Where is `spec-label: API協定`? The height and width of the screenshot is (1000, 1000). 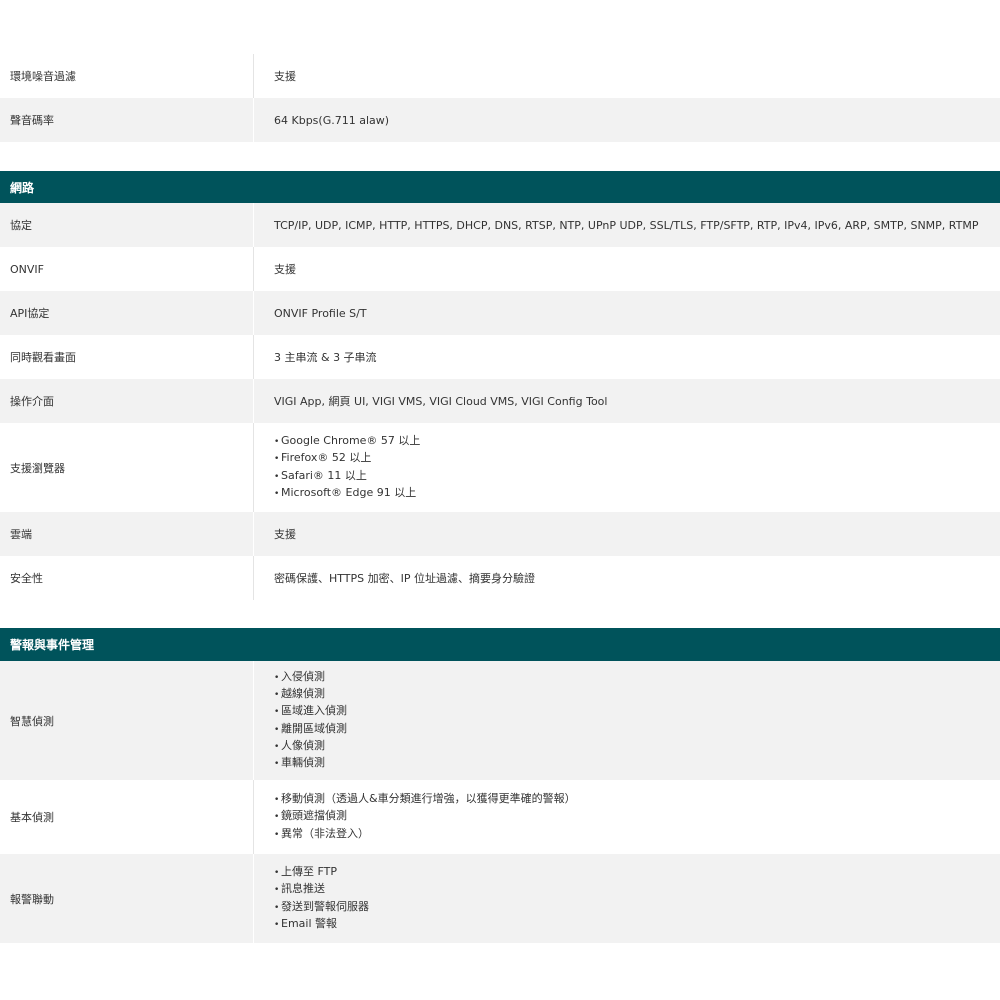 spec-label: API協定 is located at coordinates (127, 313).